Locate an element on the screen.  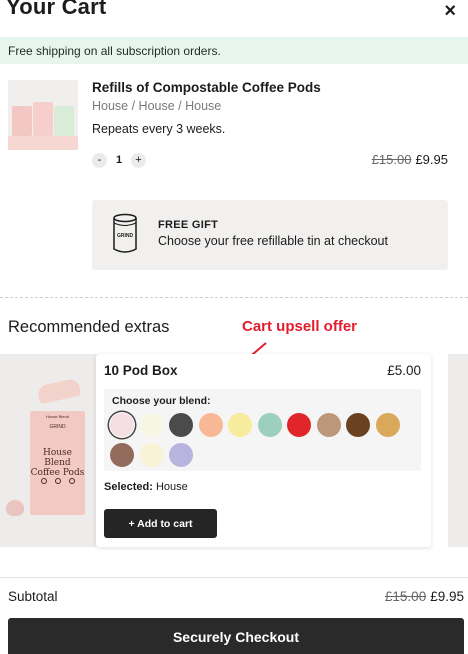
close-icon: × is located at coordinates (450, 11).